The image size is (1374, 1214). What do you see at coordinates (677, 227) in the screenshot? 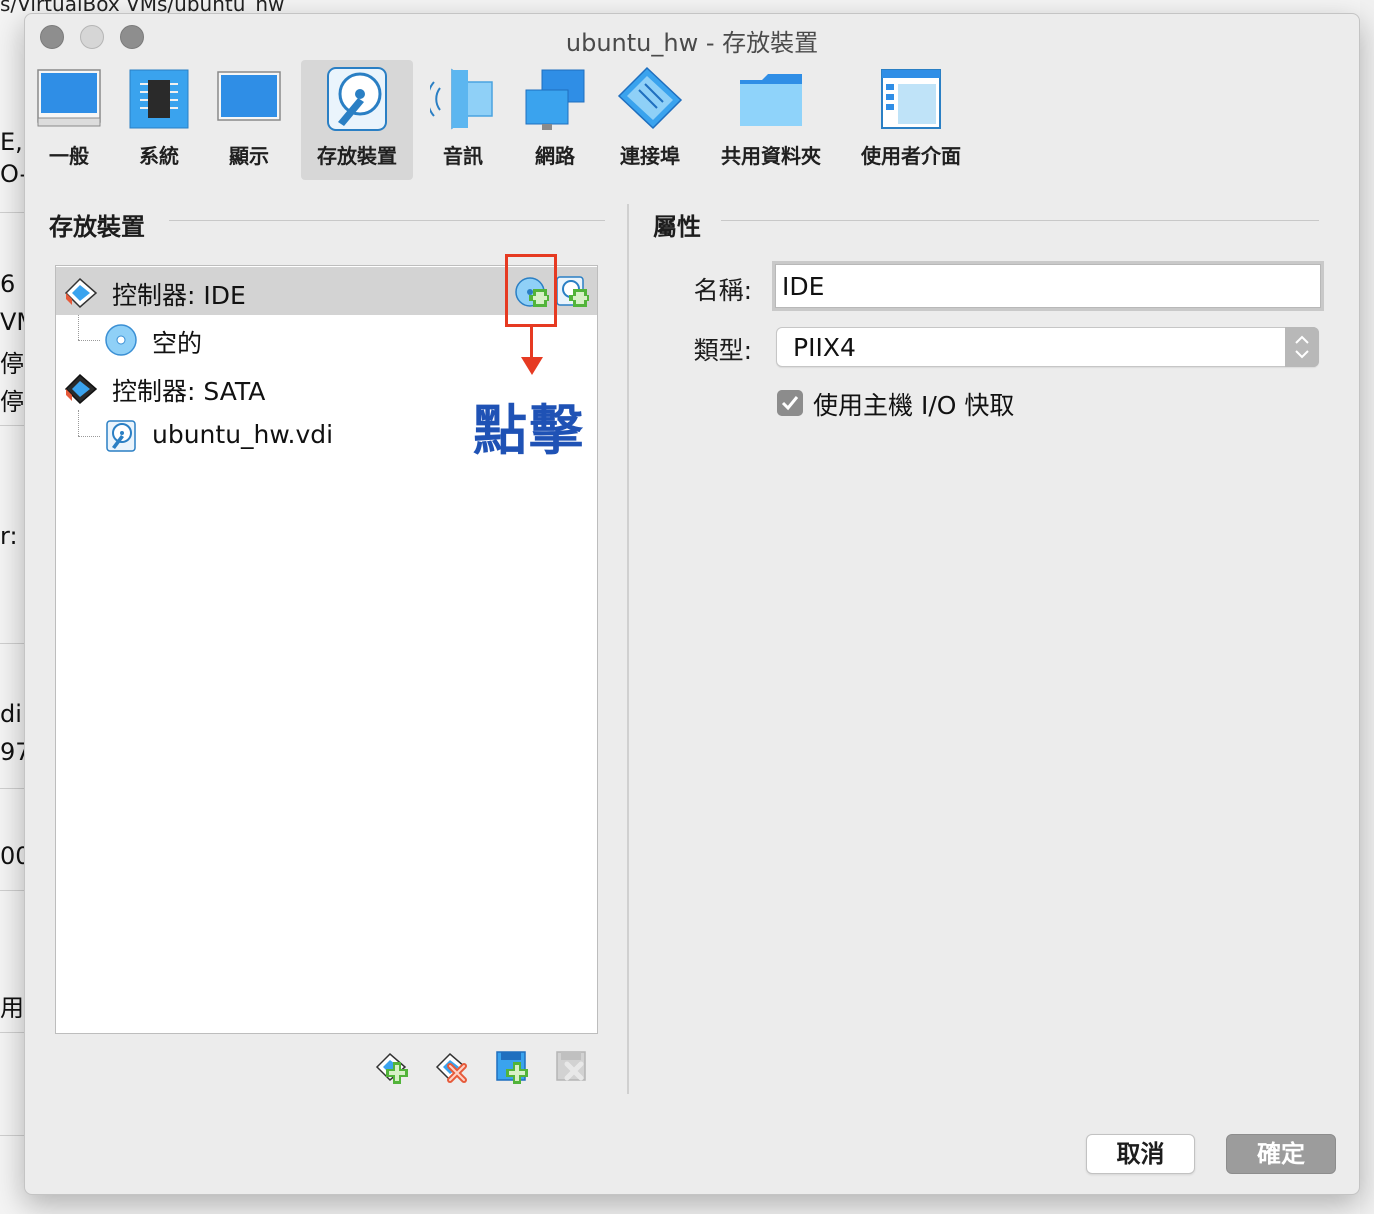
I see `attributes-section-title: 屬性` at bounding box center [677, 227].